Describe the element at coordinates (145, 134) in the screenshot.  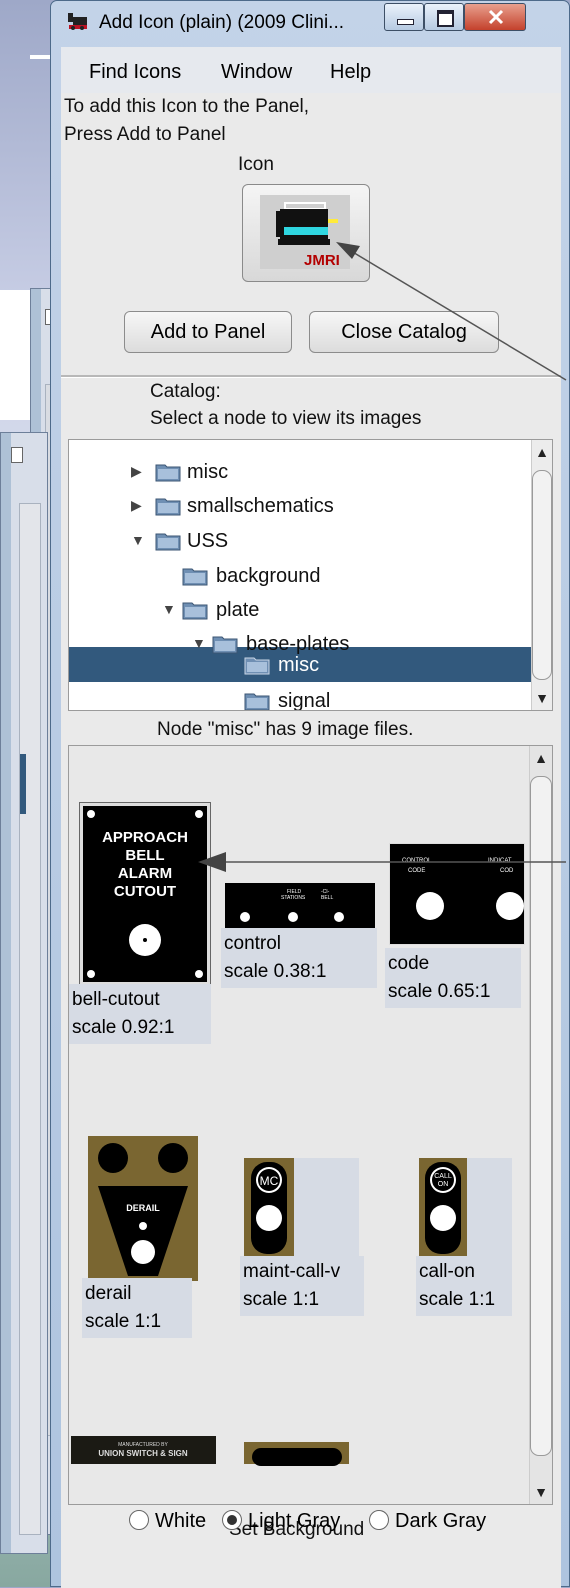
I see `instruction-line-2: Press Add to Panel` at that location.